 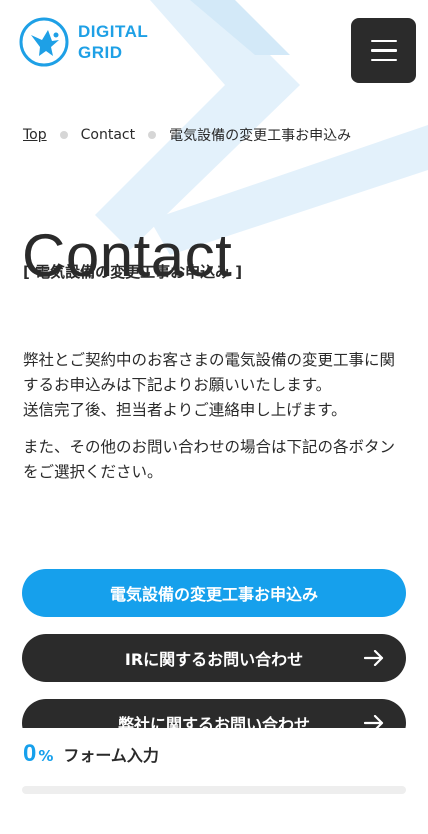 I want to click on breadcrumb-current: 電気設備の変更工事お申込み, so click(x=260, y=136).